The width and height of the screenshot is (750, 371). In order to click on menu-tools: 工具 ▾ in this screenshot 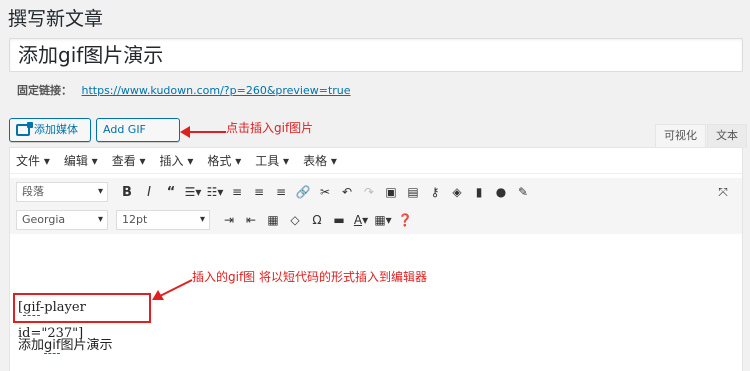, I will do `click(272, 160)`.